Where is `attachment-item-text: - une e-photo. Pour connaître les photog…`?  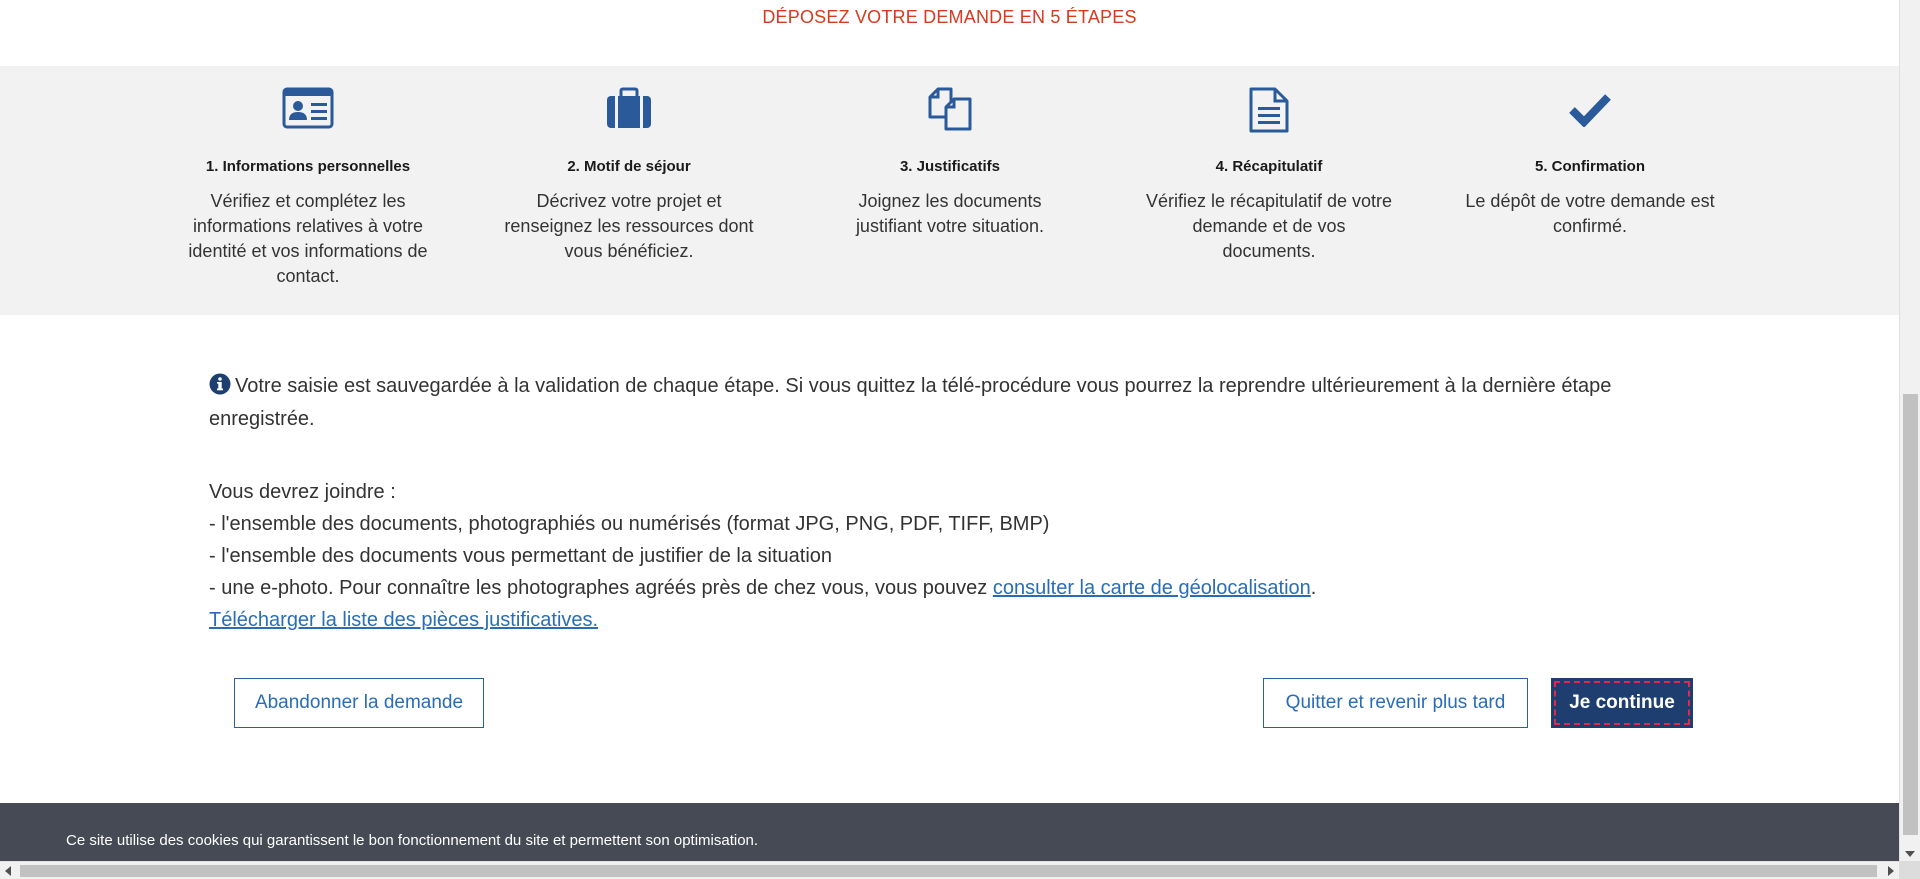
attachment-item-text: - une e-photo. Pour connaître les photog… is located at coordinates (601, 588).